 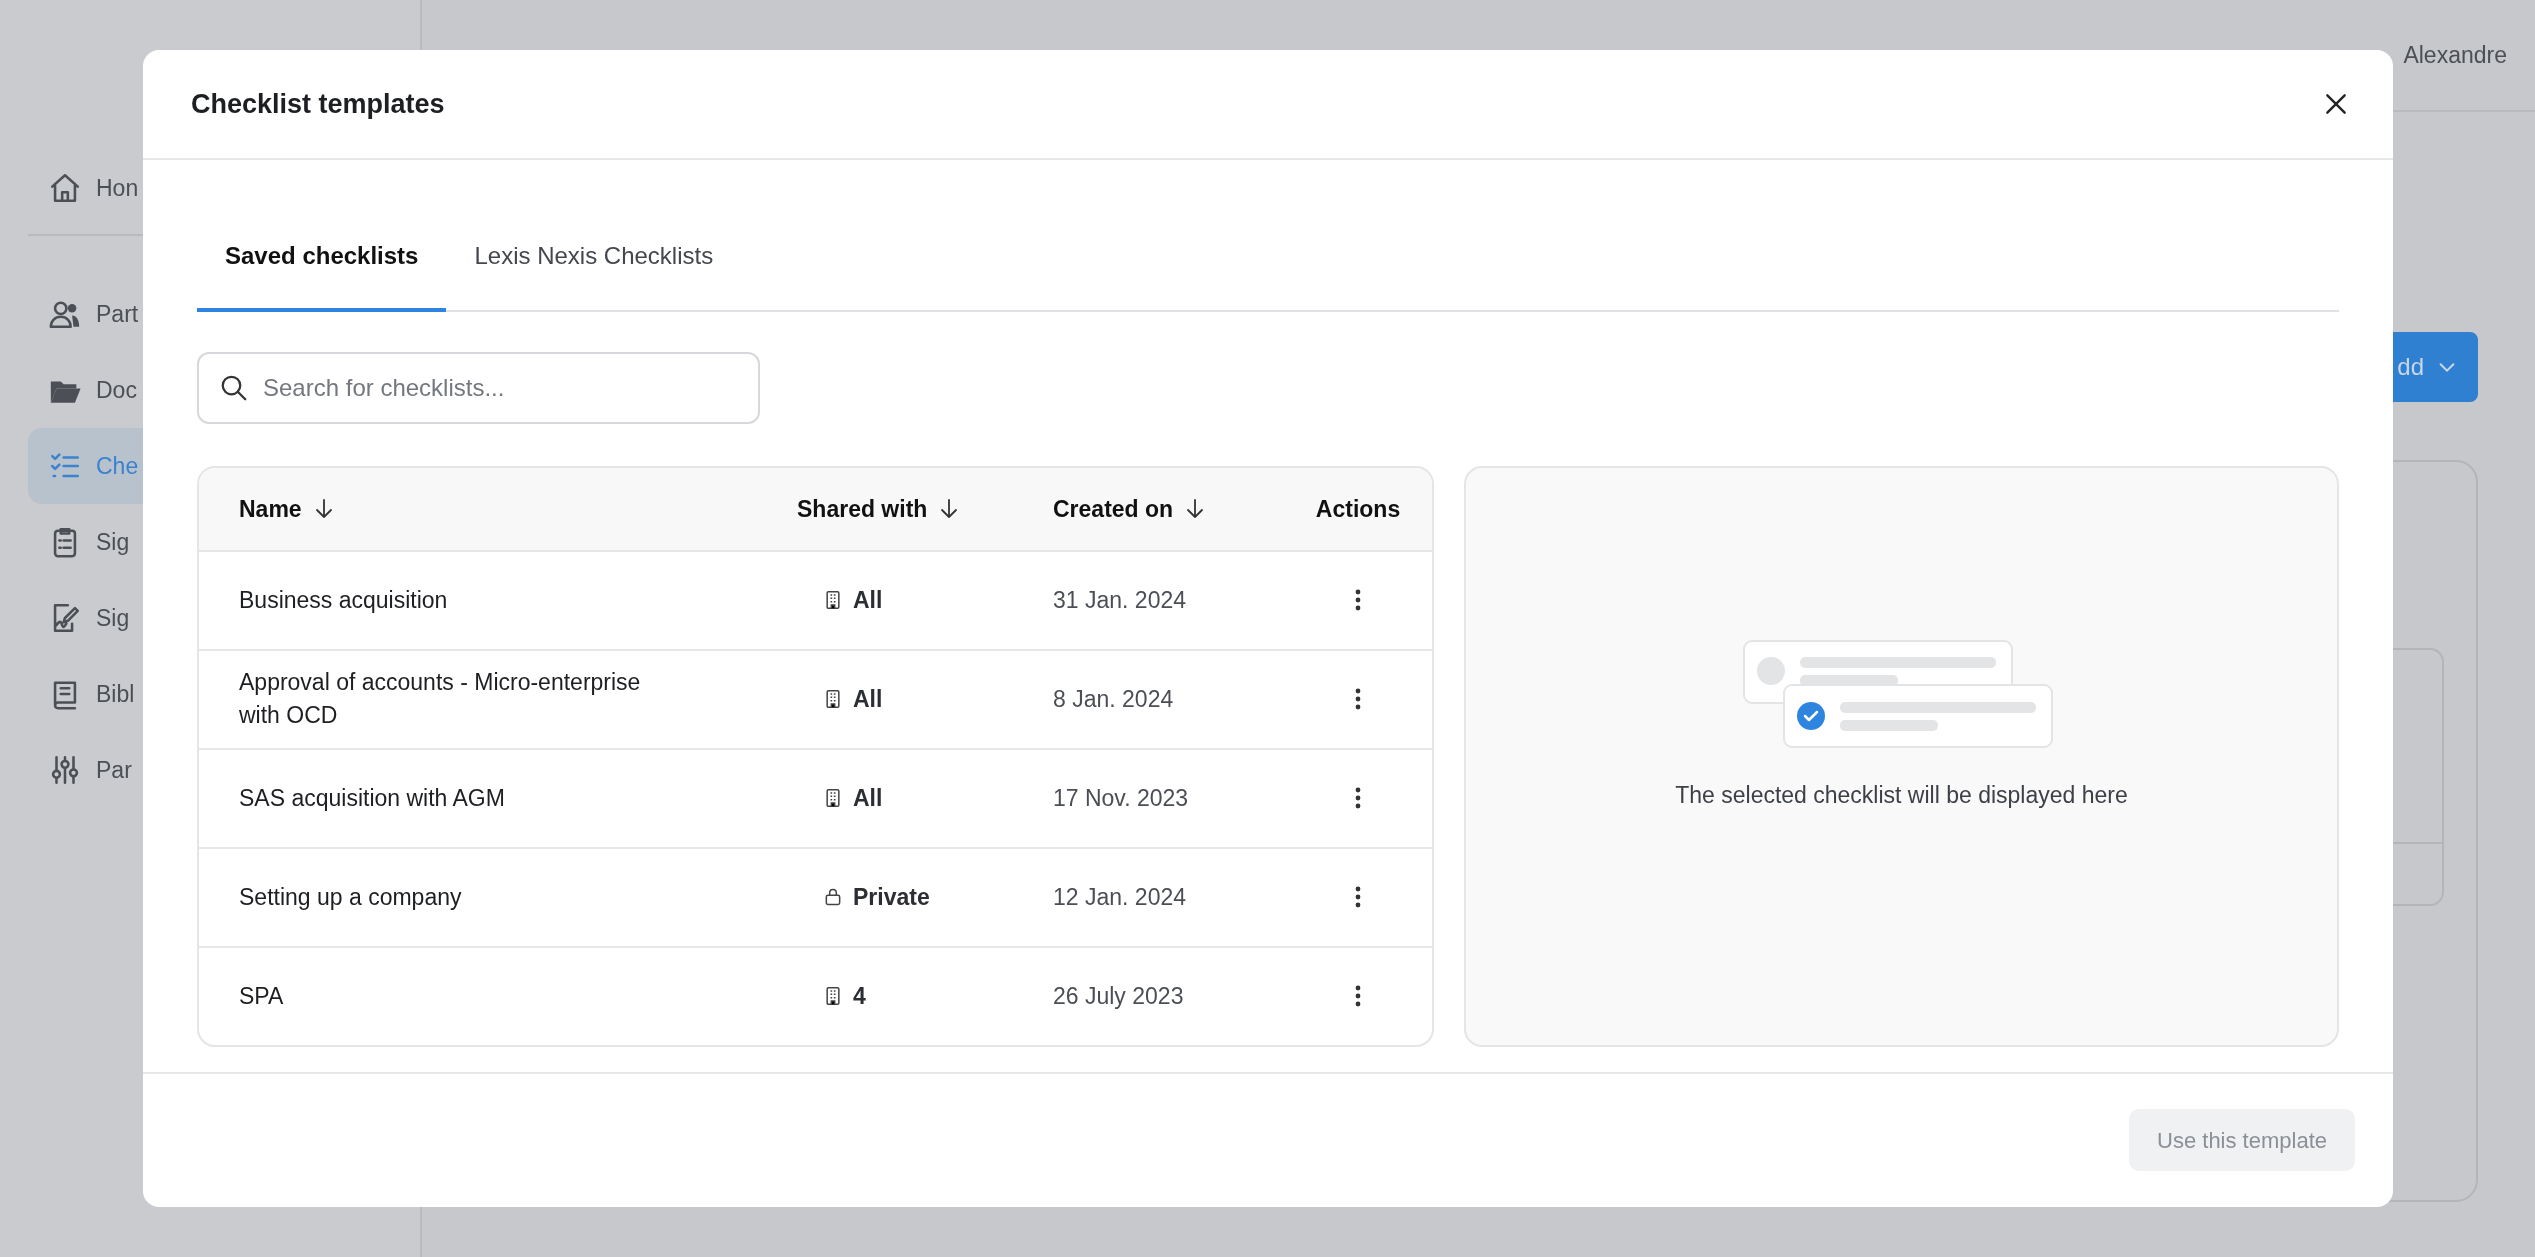 What do you see at coordinates (1120, 897) in the screenshot?
I see `created-date: 12 Jan. 2024` at bounding box center [1120, 897].